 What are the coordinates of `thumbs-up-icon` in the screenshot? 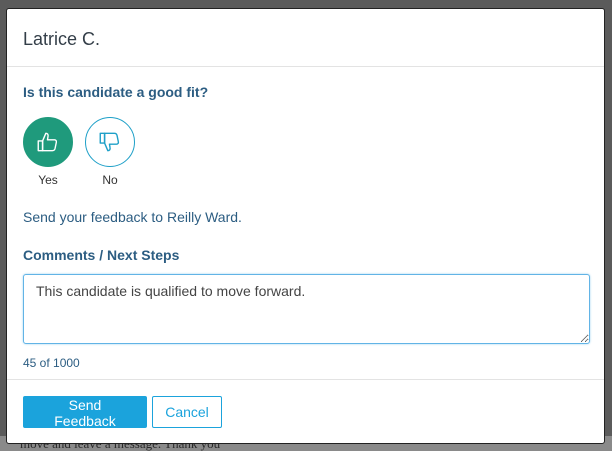 It's located at (47, 142).